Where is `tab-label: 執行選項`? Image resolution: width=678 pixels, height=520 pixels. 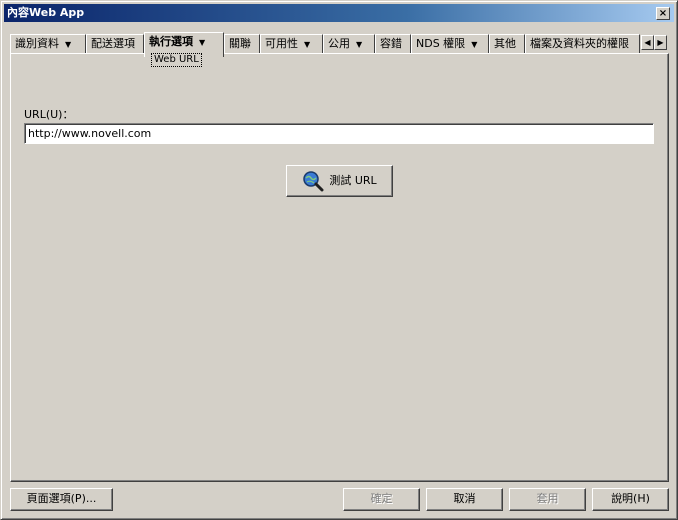 tab-label: 執行選項 is located at coordinates (171, 41).